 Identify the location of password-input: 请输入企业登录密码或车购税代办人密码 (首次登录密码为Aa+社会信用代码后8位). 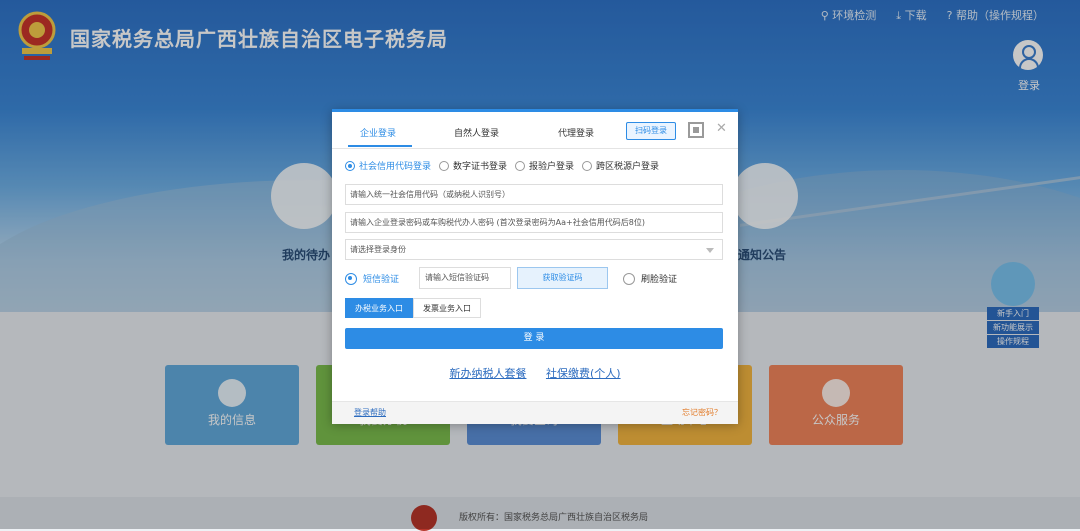
(534, 222).